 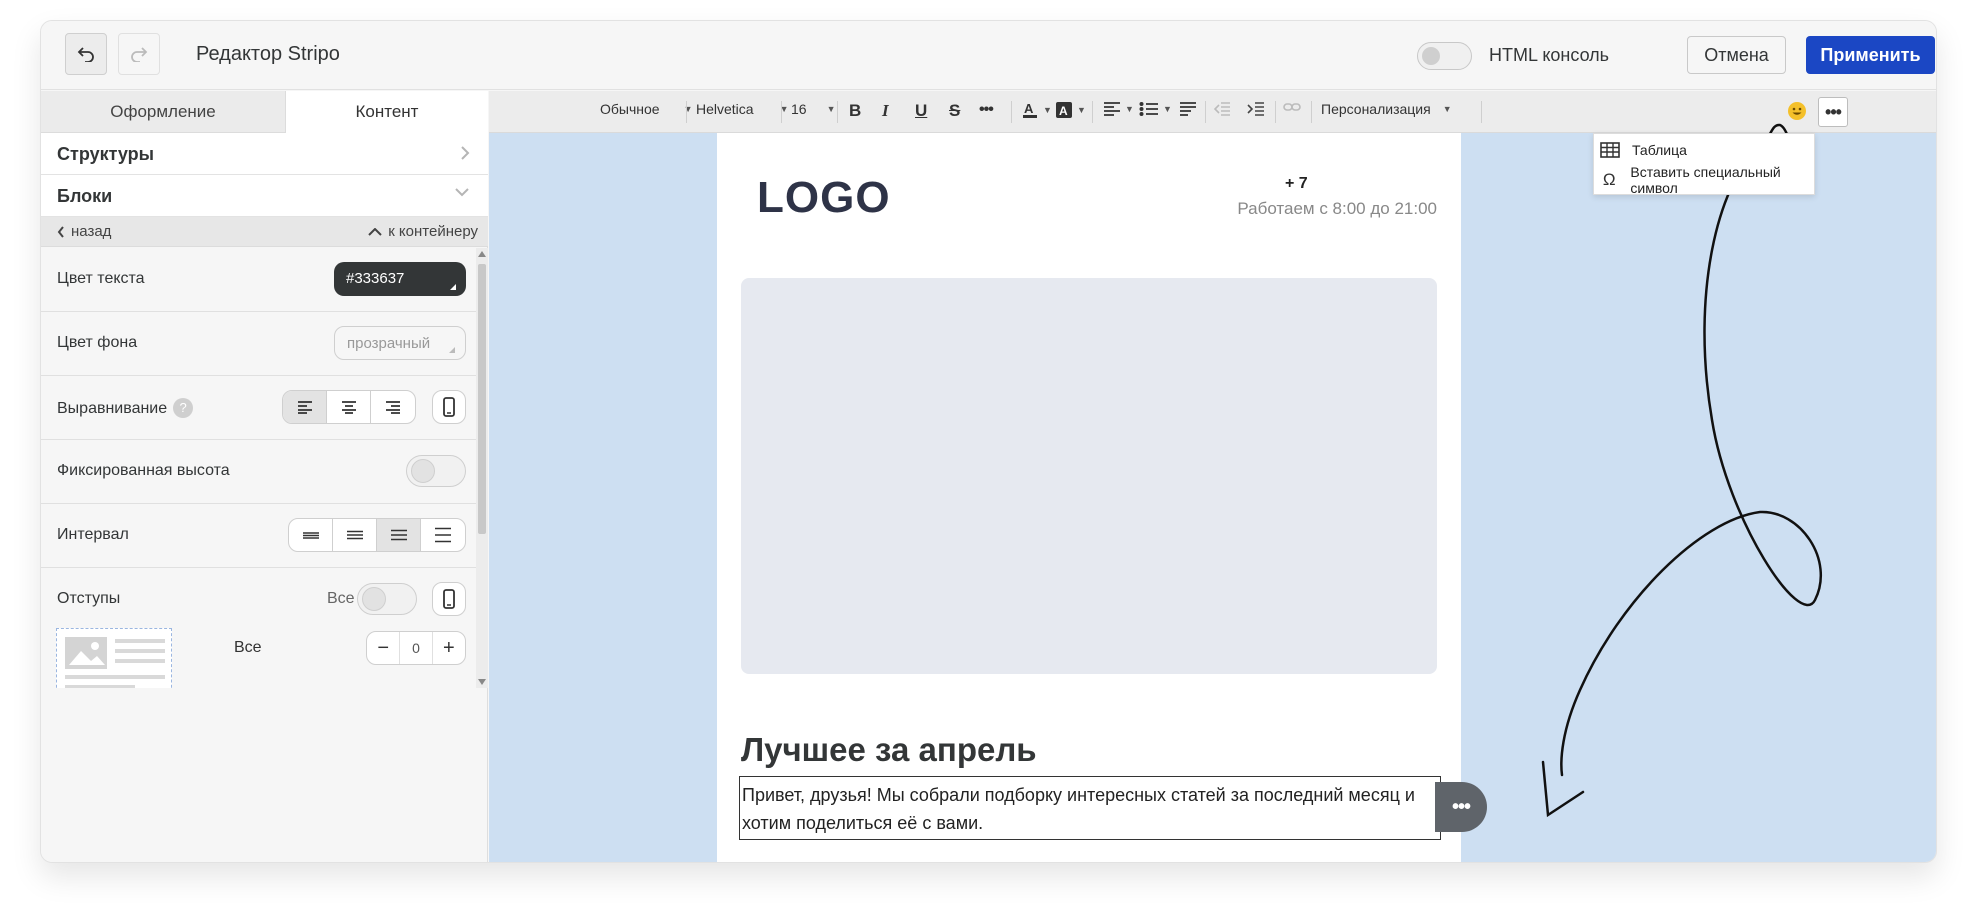 I want to click on spacing-wide-icon, so click(x=398, y=535).